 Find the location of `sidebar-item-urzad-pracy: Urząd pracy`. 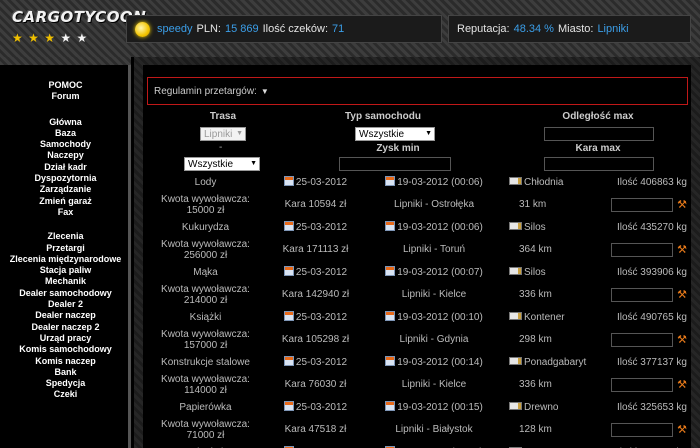

sidebar-item-urzad-pracy: Urząd pracy is located at coordinates (65, 338).